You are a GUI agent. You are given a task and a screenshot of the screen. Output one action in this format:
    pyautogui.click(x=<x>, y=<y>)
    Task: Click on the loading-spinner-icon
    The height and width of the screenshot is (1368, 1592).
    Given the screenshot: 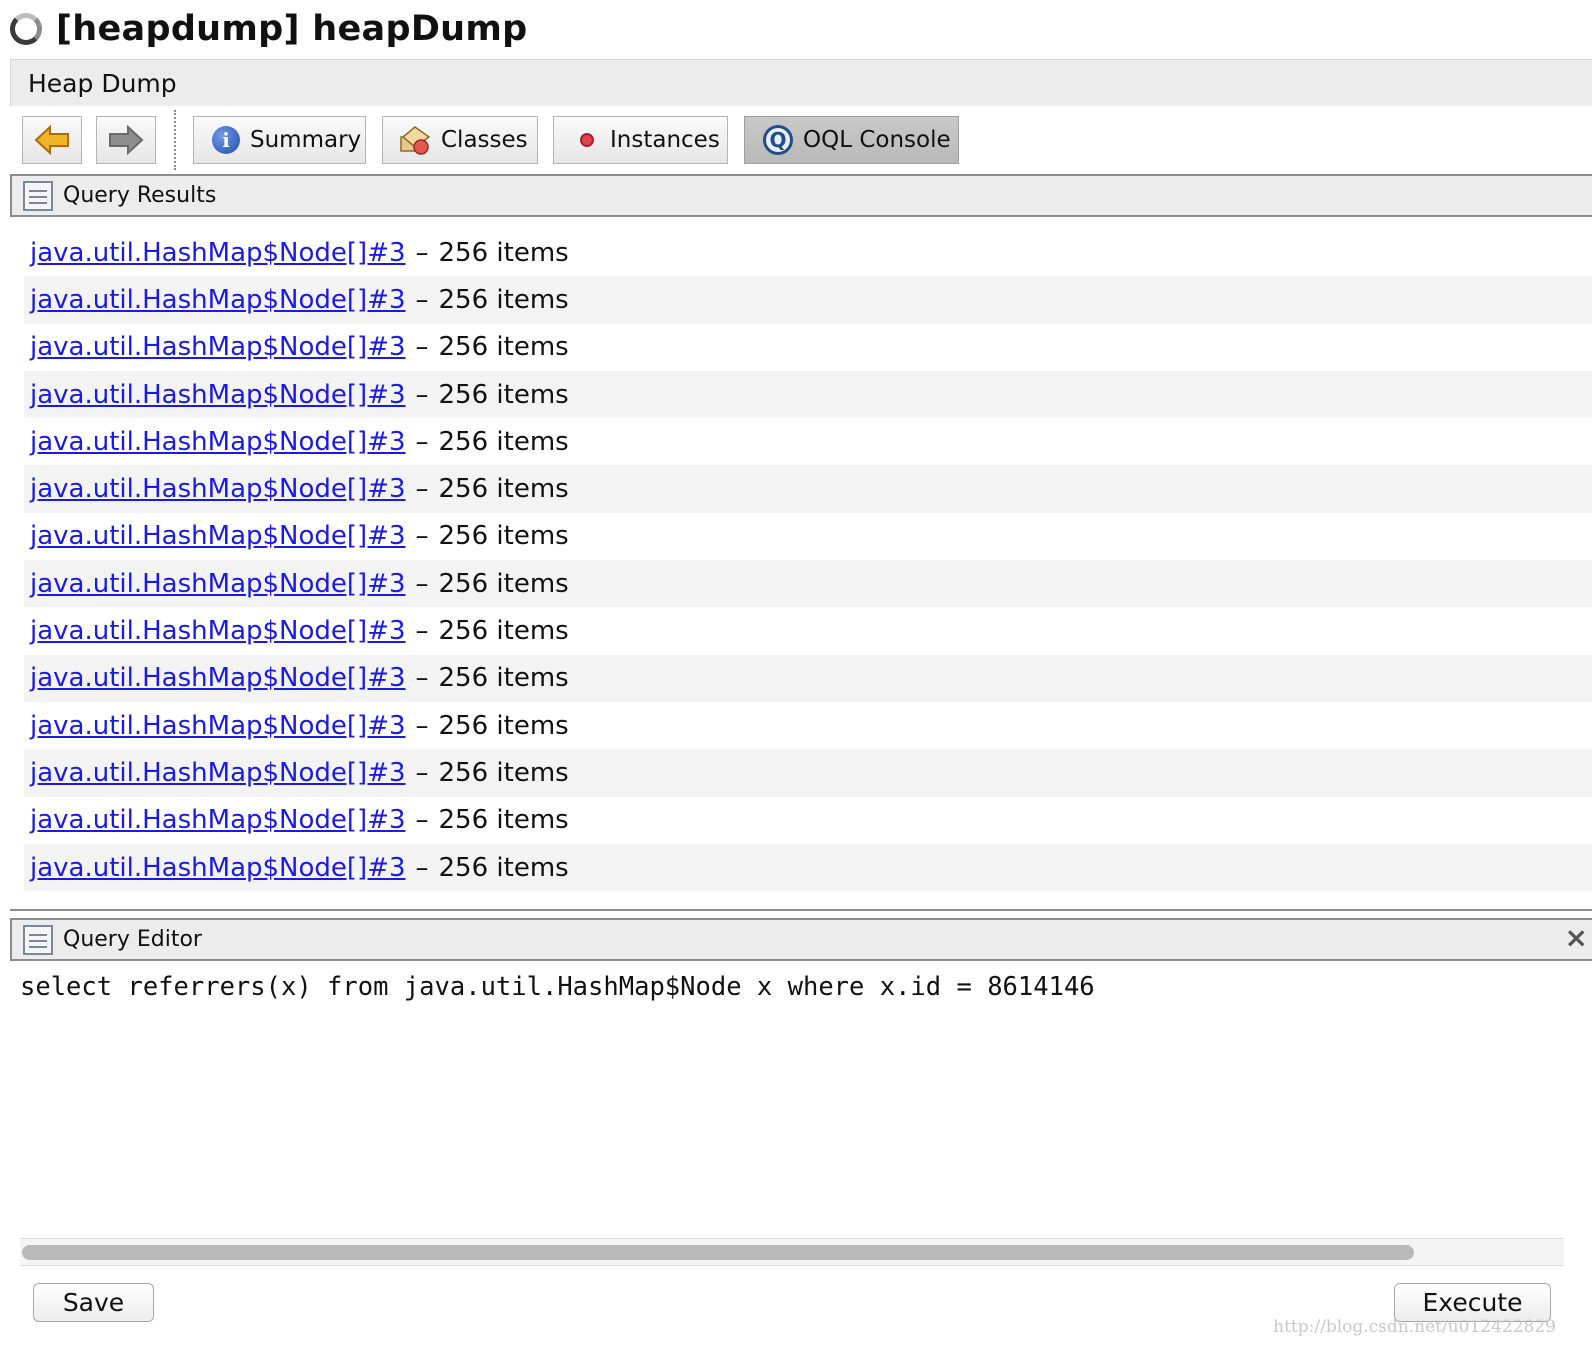 What is the action you would take?
    pyautogui.click(x=26, y=29)
    